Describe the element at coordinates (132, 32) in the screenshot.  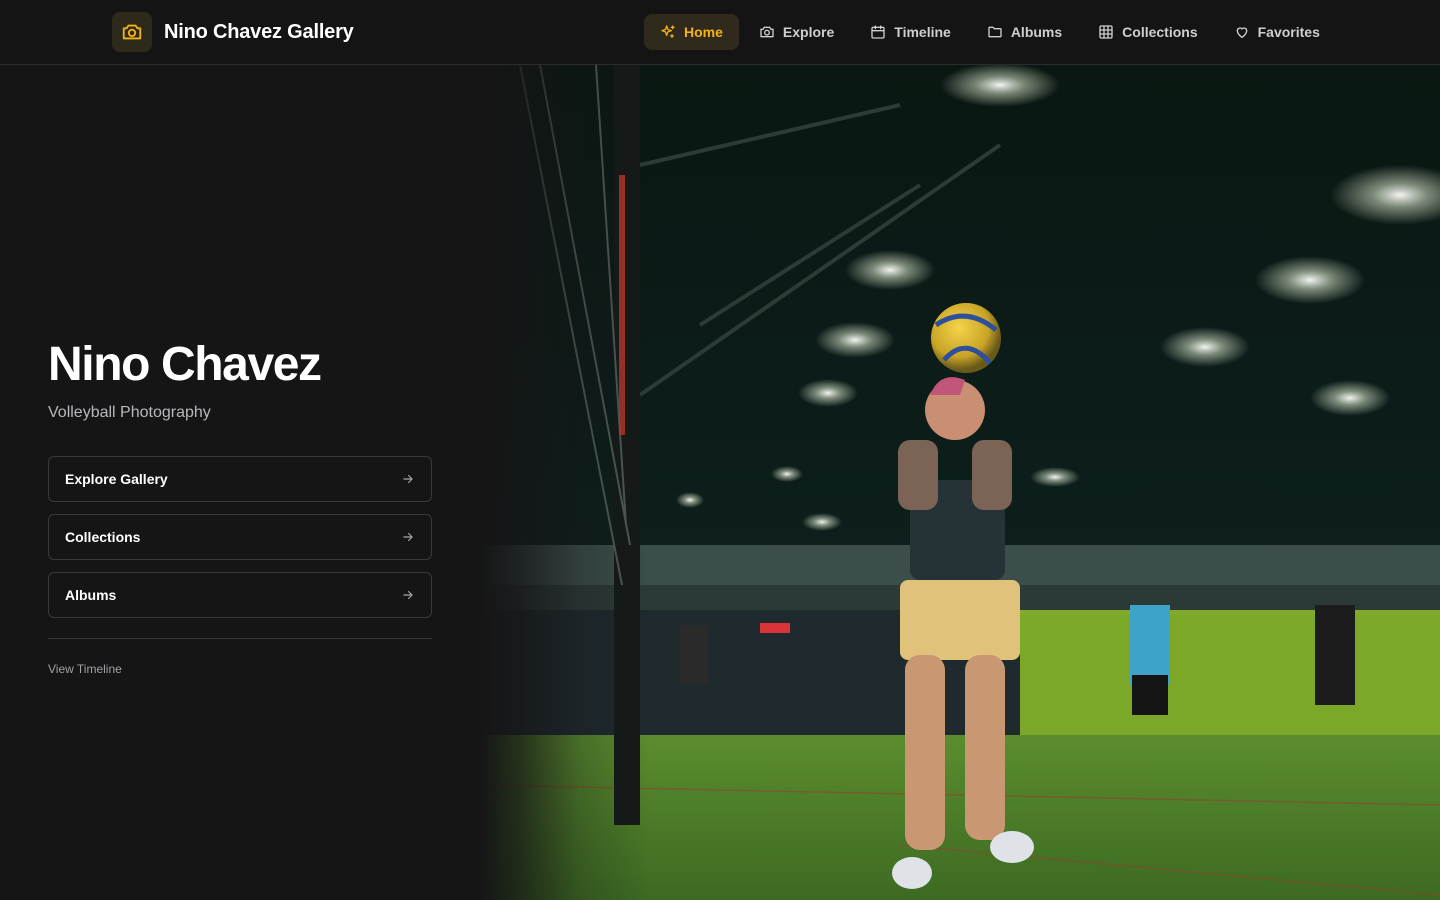
I see `camera-logo-icon` at that location.